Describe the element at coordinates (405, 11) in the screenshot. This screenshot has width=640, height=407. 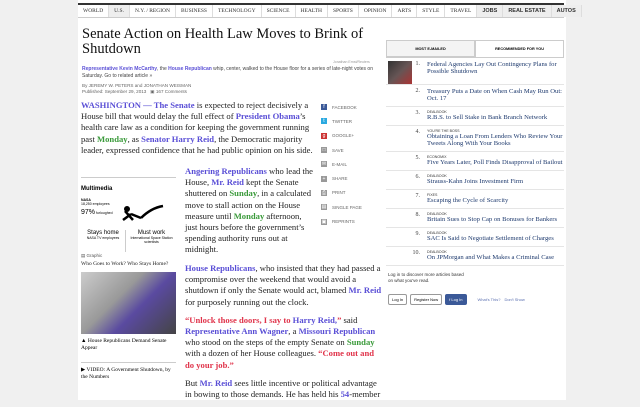
I see `nav-arts: Arts` at that location.